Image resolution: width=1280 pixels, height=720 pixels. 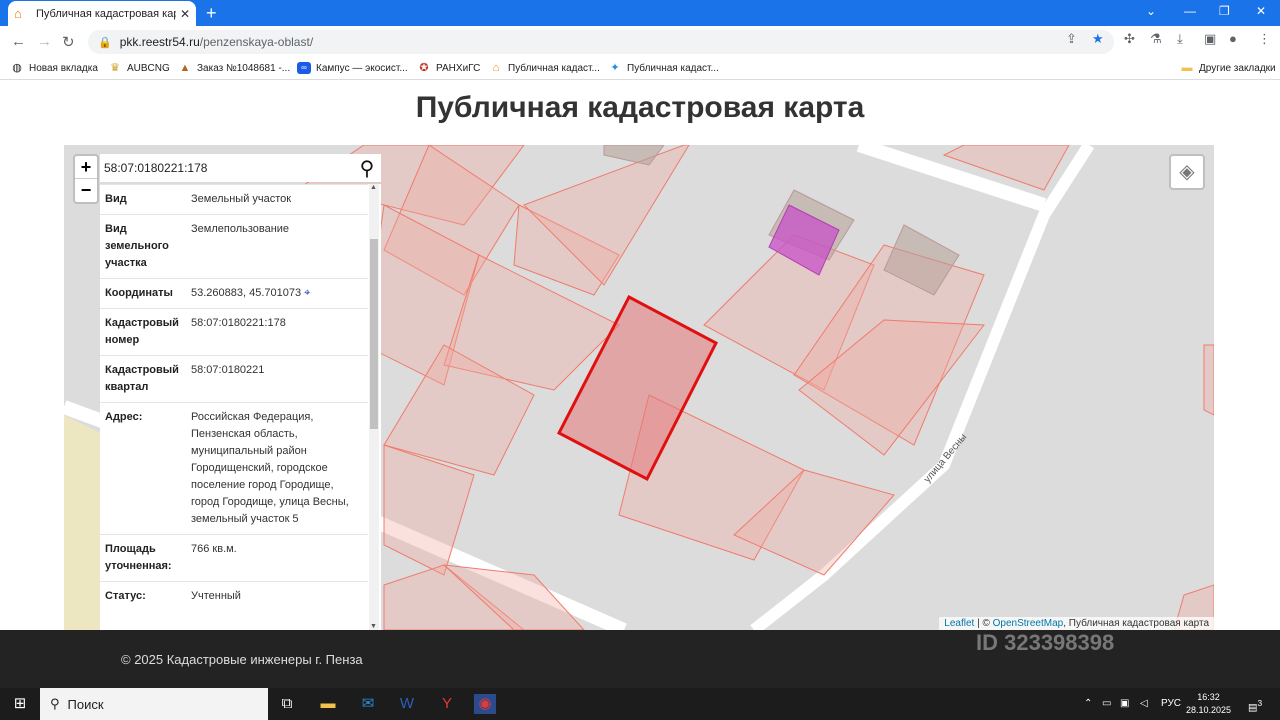 I want to click on task-view-icon: ⧉, so click(x=287, y=704).